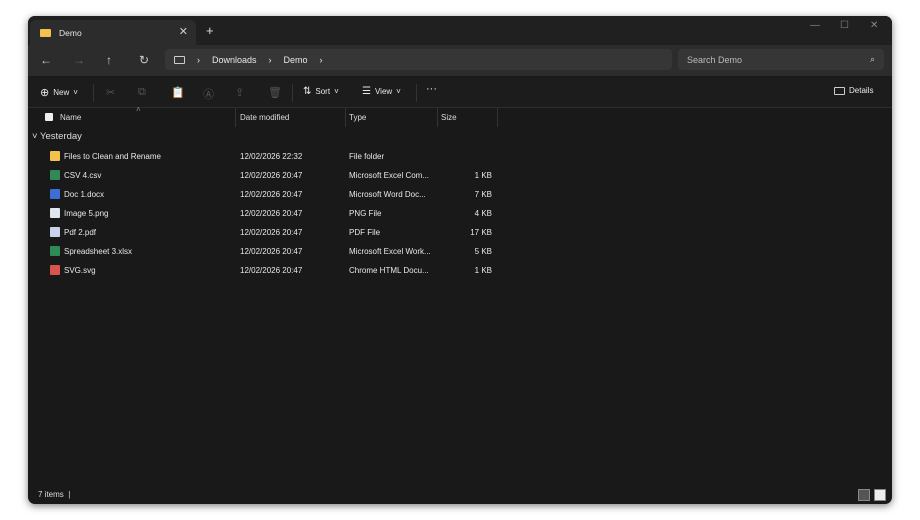  What do you see at coordinates (296, 60) in the screenshot?
I see `breadcrumb-demo: Demo` at bounding box center [296, 60].